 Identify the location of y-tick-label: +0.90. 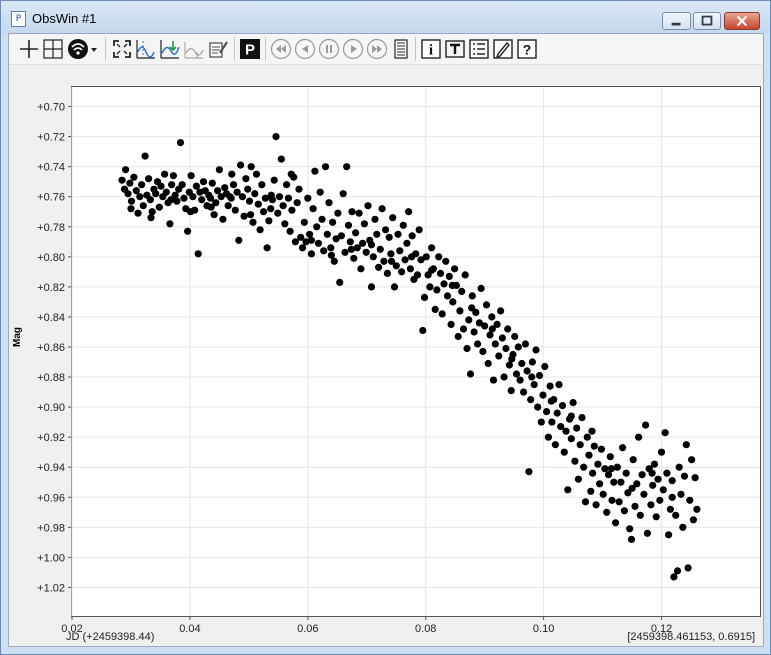
(51, 408).